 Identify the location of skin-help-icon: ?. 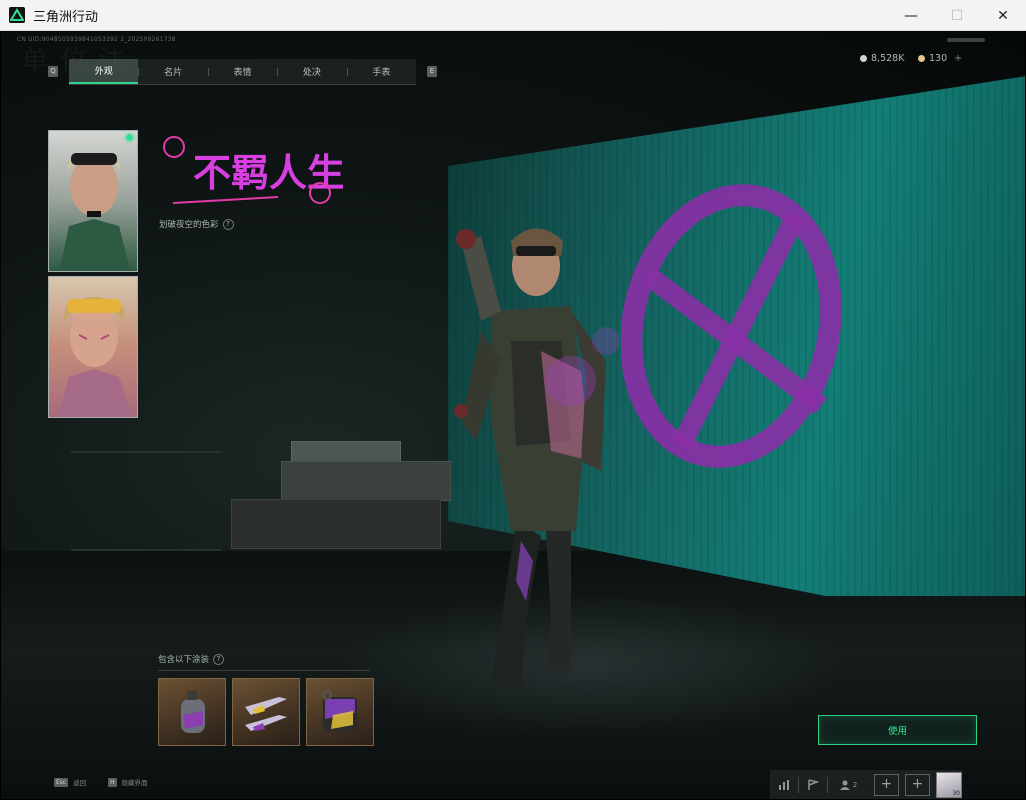
(228, 224).